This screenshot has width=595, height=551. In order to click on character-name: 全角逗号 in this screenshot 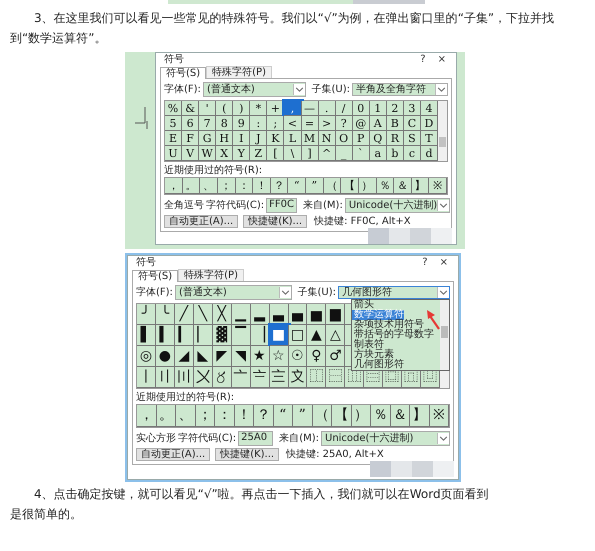, I will do `click(184, 205)`.